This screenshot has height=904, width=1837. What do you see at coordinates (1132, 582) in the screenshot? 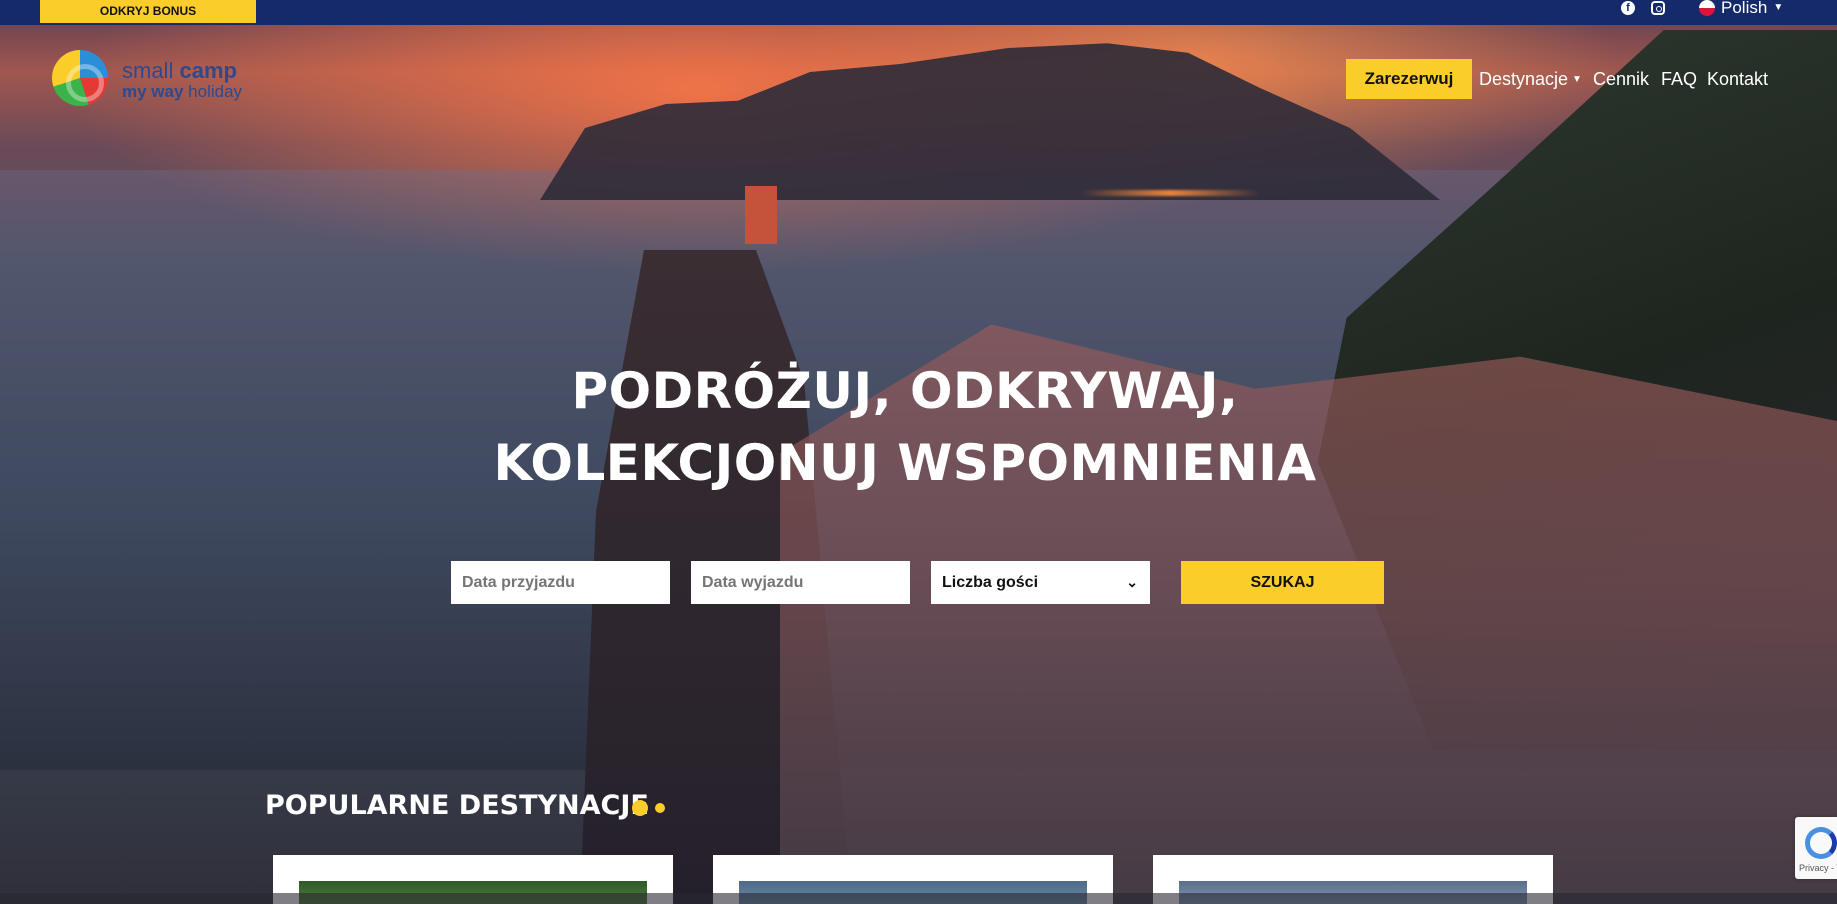
I see `chevron-down-icon: ⌄` at bounding box center [1132, 582].